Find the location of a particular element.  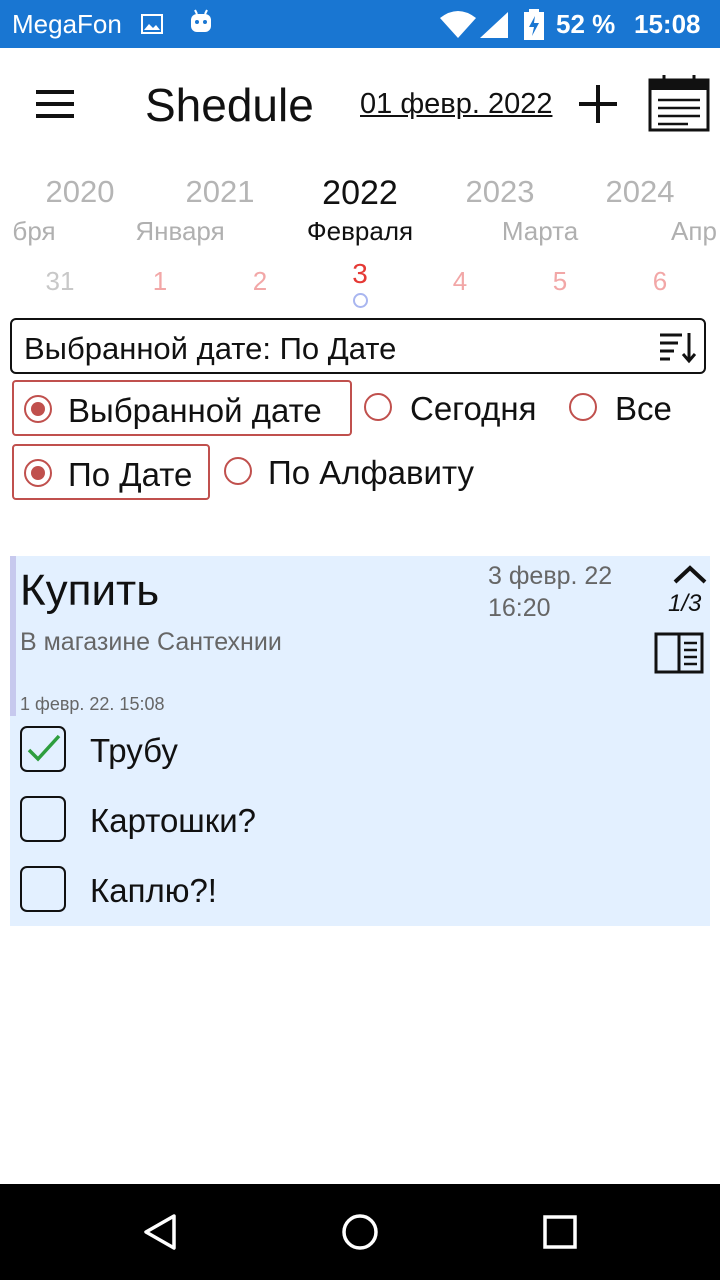

month-option-selected: Февраля is located at coordinates (360, 231).